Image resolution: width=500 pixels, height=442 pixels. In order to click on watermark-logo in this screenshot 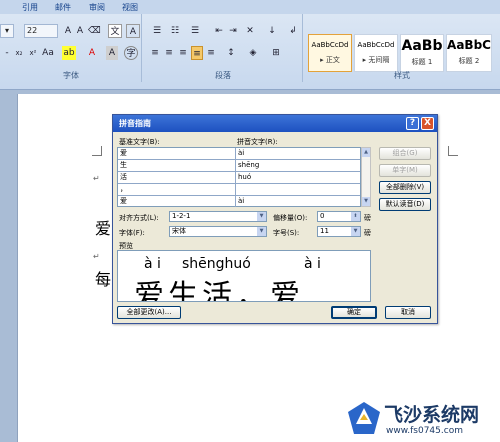, I will do `click(364, 418)`.